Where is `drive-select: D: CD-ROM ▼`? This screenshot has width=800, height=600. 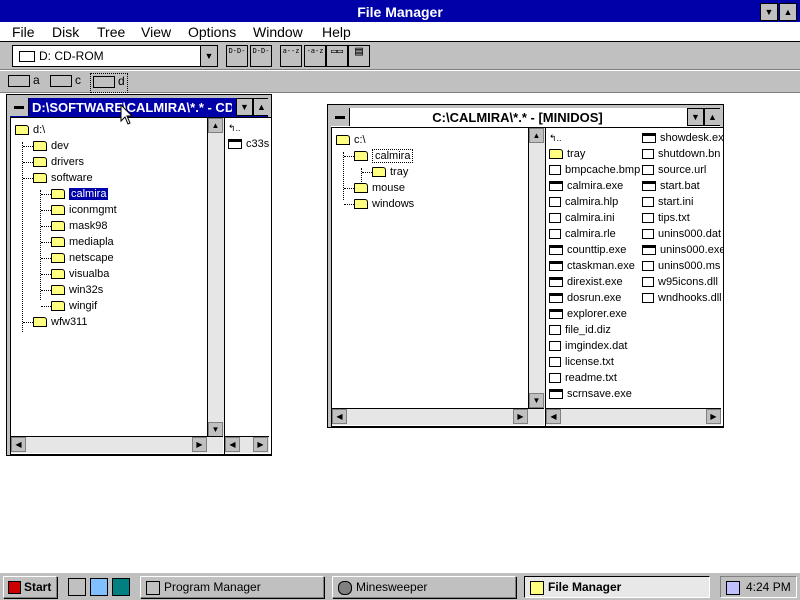 drive-select: D: CD-ROM ▼ is located at coordinates (115, 56).